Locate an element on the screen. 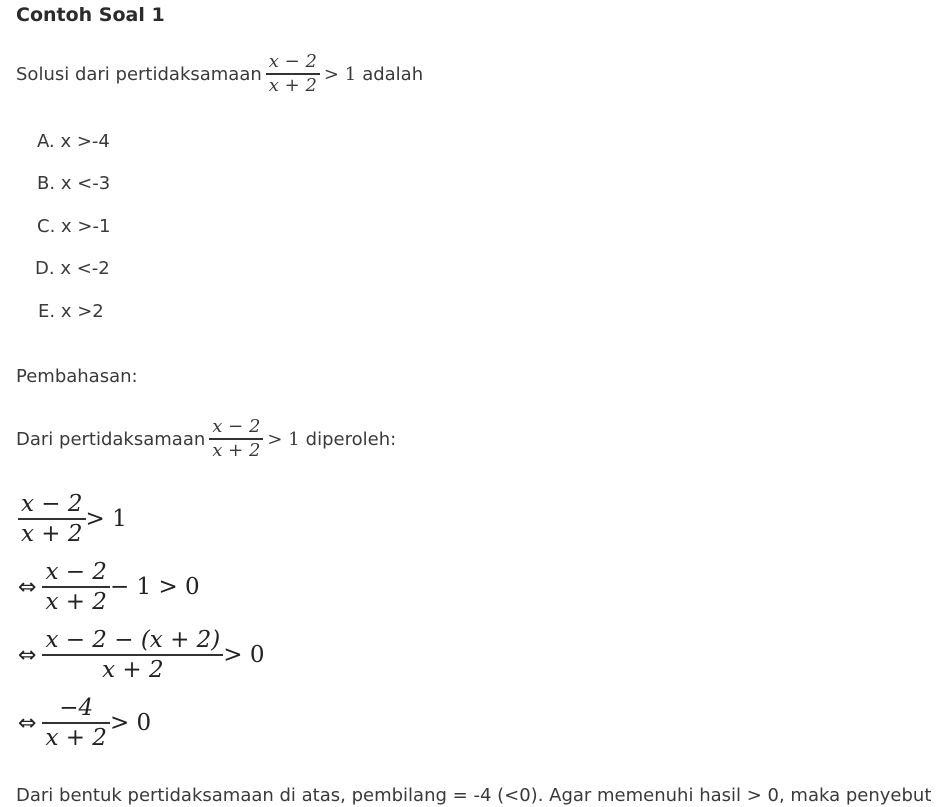  section-title: Contoh Soal 1 is located at coordinates (90, 15).